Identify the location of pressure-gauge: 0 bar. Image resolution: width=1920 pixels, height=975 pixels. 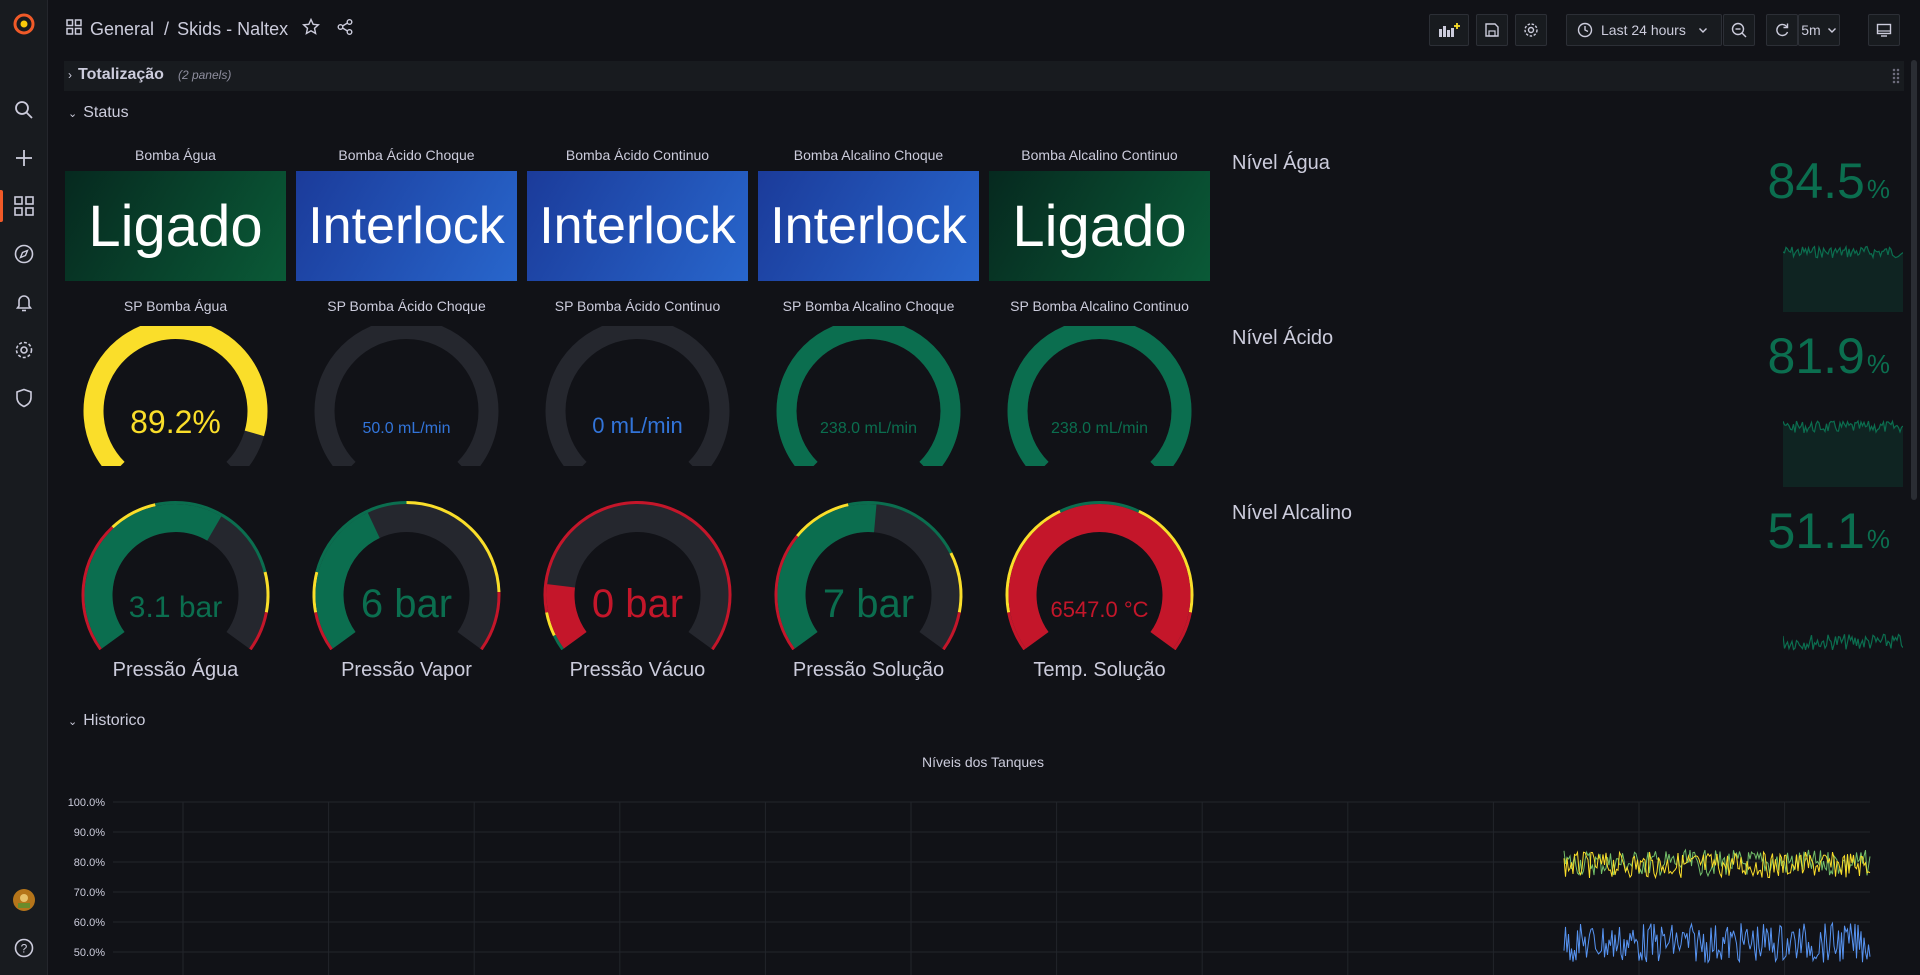
(637, 575).